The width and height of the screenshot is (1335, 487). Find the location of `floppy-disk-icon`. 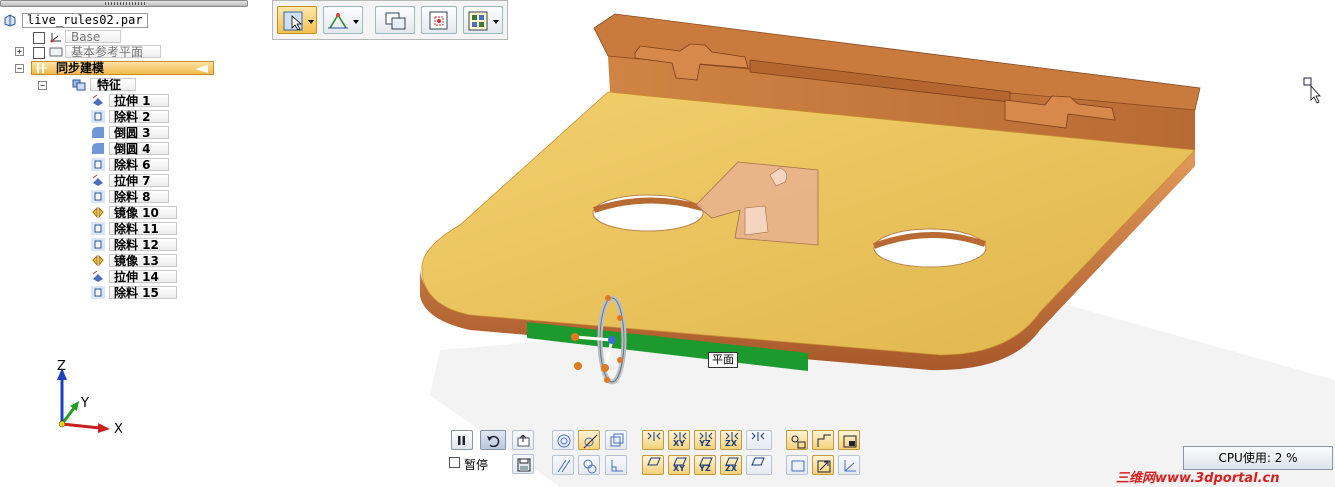

floppy-disk-icon is located at coordinates (524, 466).